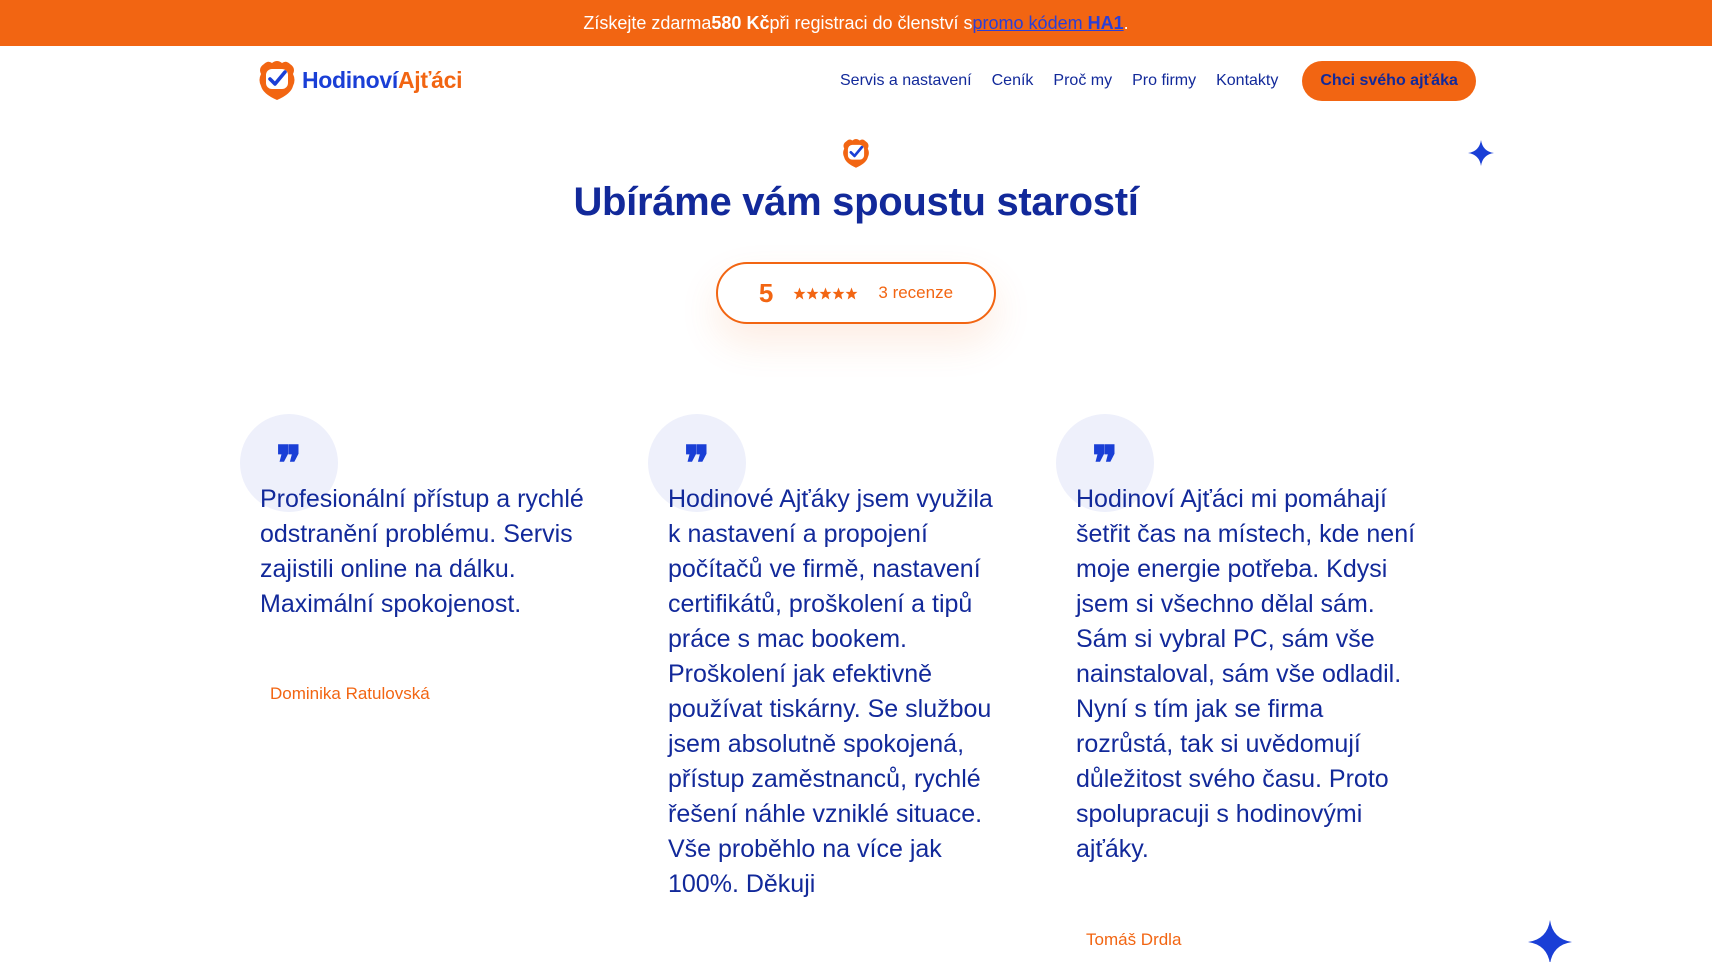  I want to click on site-logo: HodinovíAjťáci, so click(360, 80).